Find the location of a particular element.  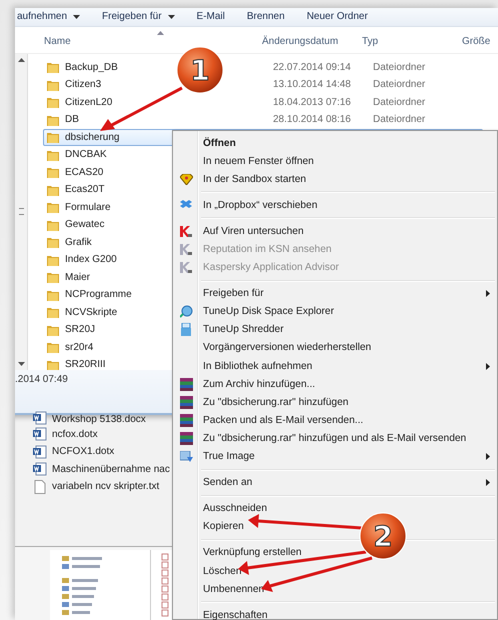

menu-item: Kopieren is located at coordinates (223, 526).